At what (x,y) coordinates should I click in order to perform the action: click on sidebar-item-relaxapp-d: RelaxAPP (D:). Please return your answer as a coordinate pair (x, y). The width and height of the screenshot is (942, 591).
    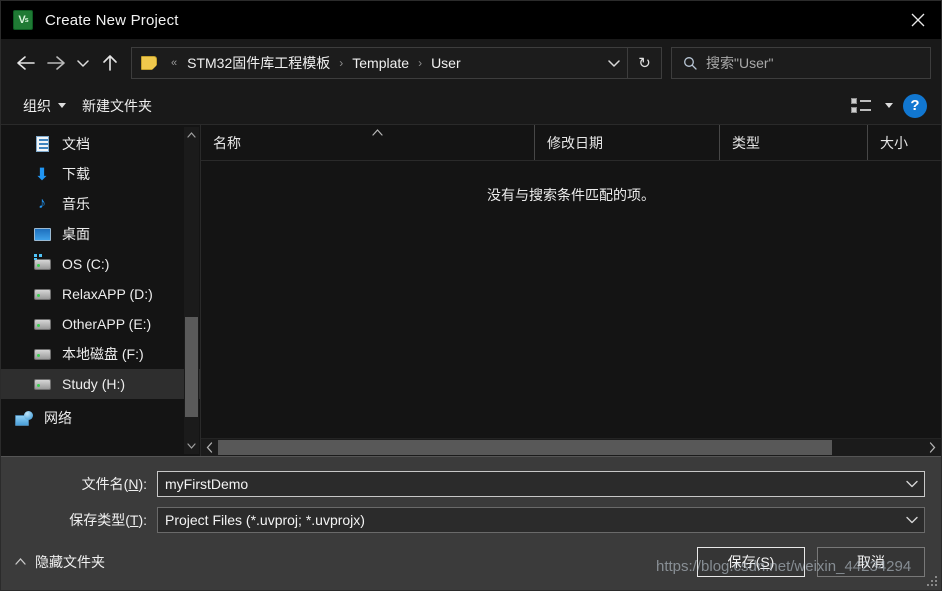
    Looking at the image, I should click on (100, 294).